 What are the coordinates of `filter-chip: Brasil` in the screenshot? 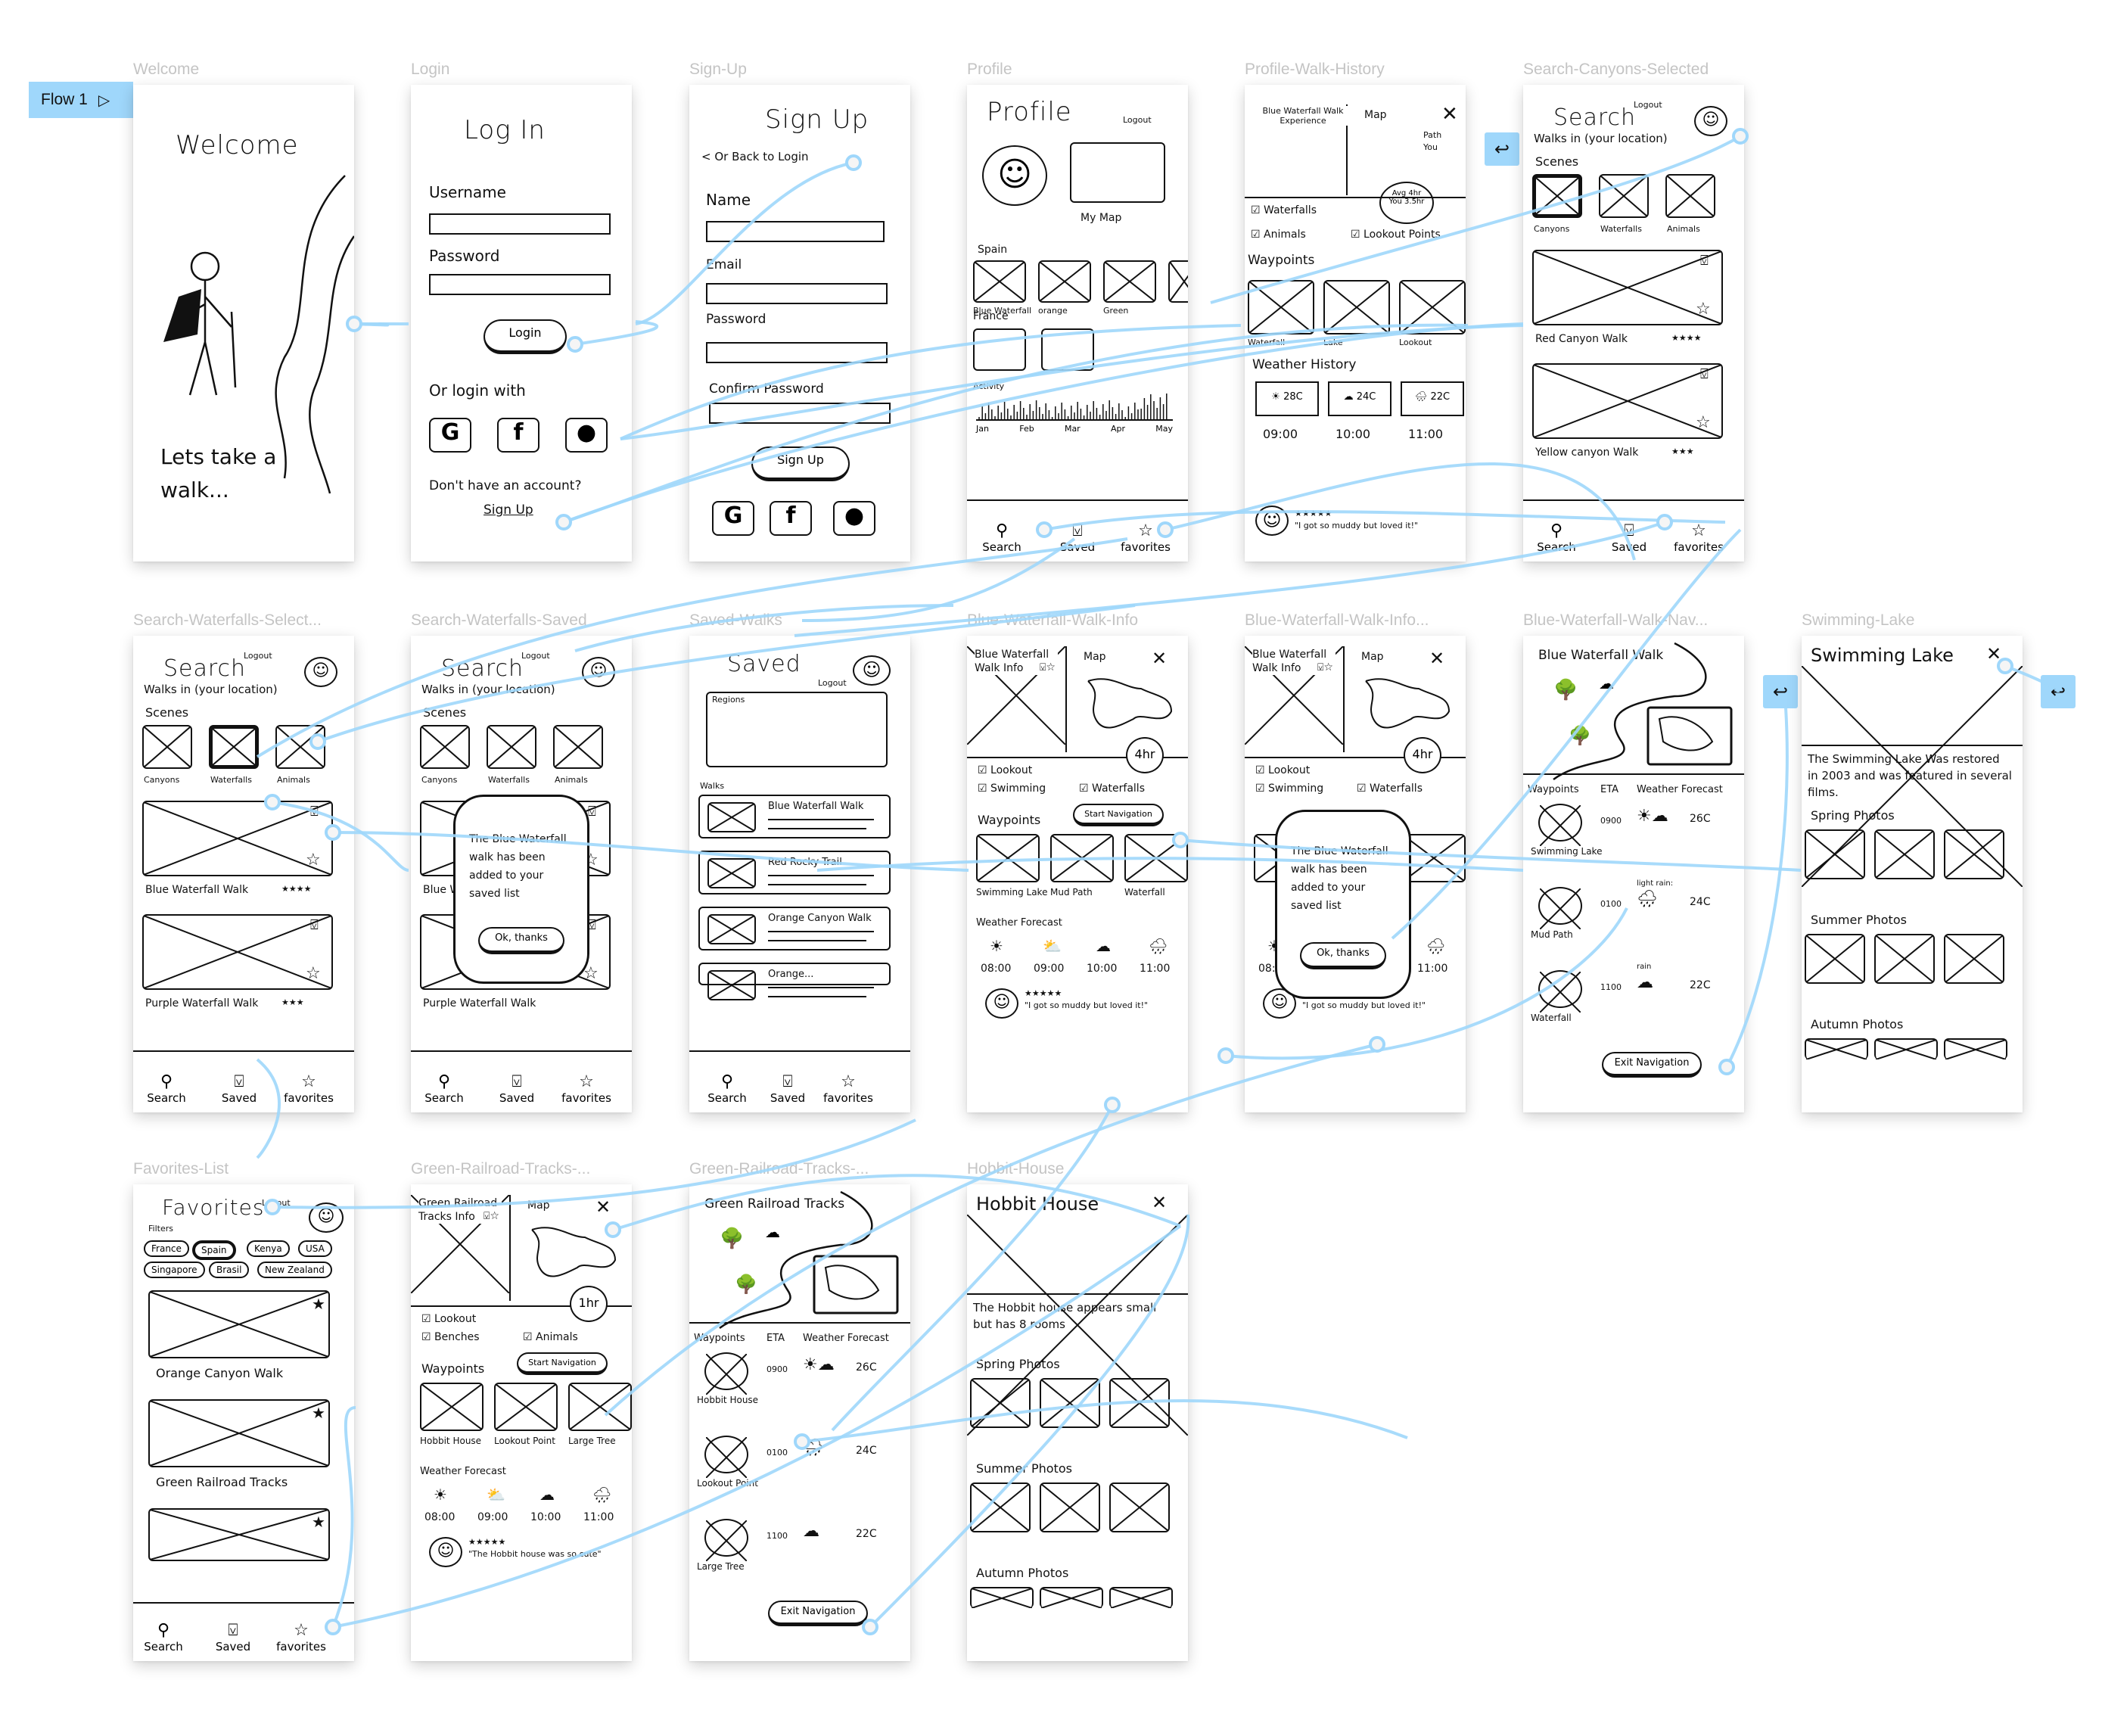 It's located at (229, 1270).